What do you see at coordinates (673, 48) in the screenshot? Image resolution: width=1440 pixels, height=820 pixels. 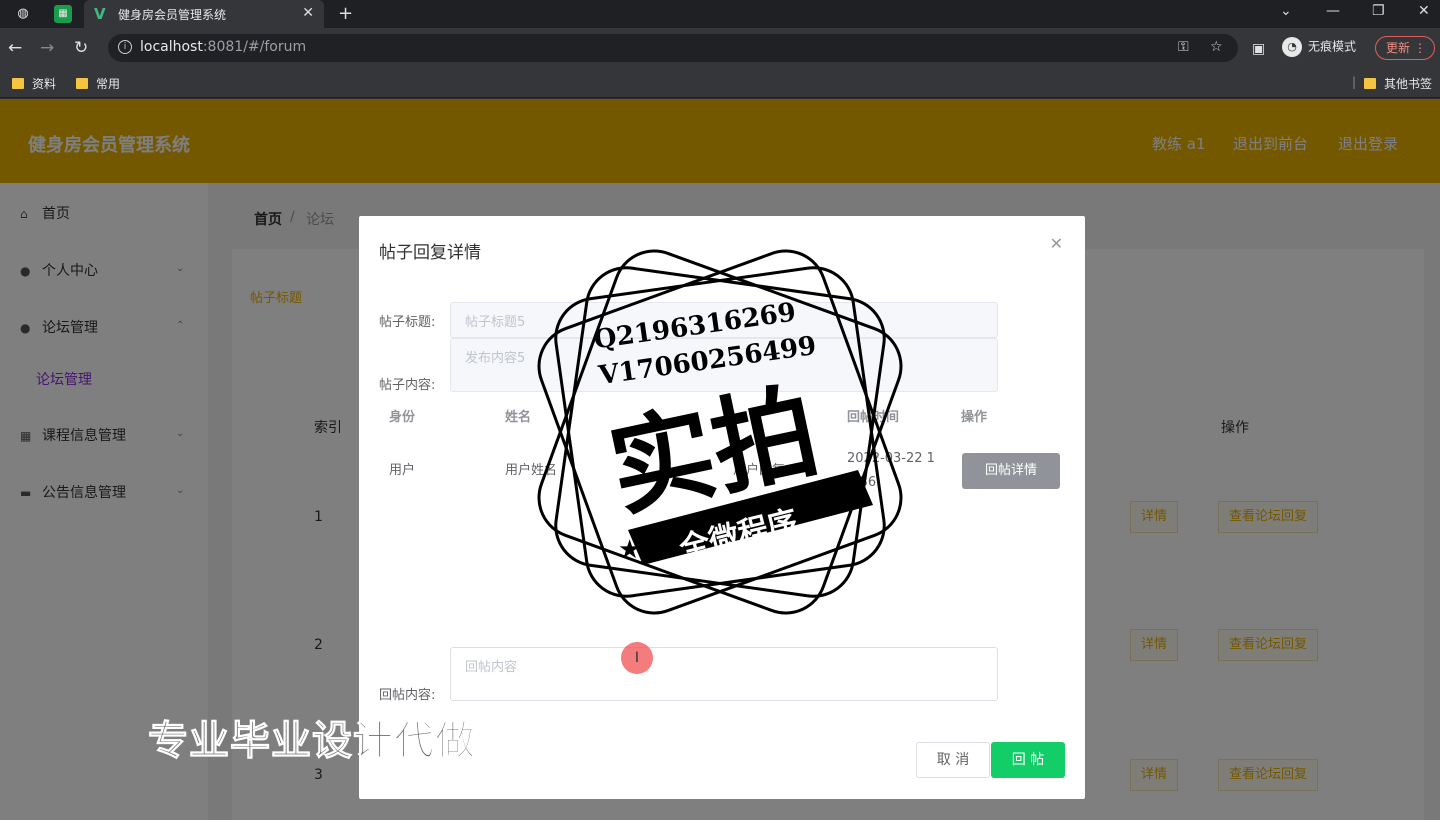 I see `url-bar: i localhost:8081/#/forum ⚿ ☆` at bounding box center [673, 48].